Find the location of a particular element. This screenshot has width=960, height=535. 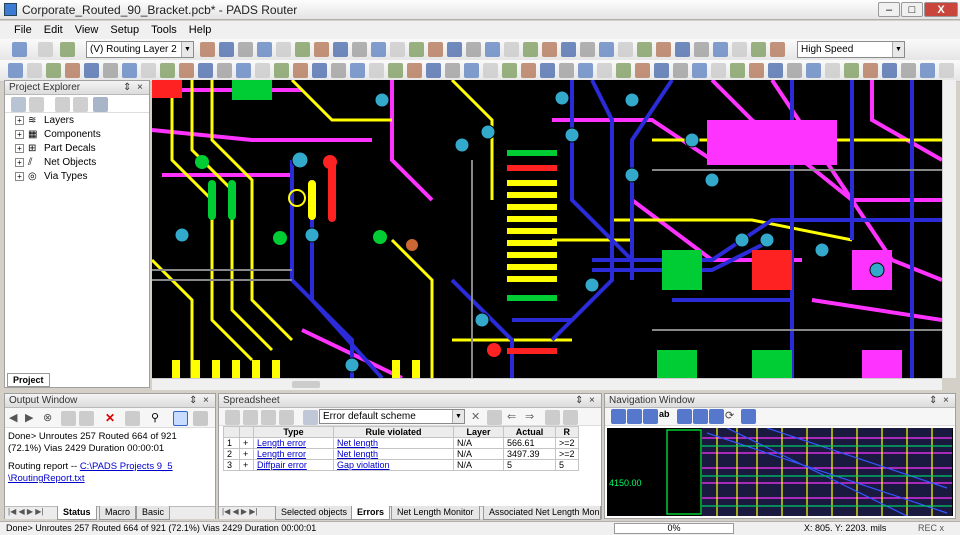

minimize-button: – is located at coordinates (889, 9).